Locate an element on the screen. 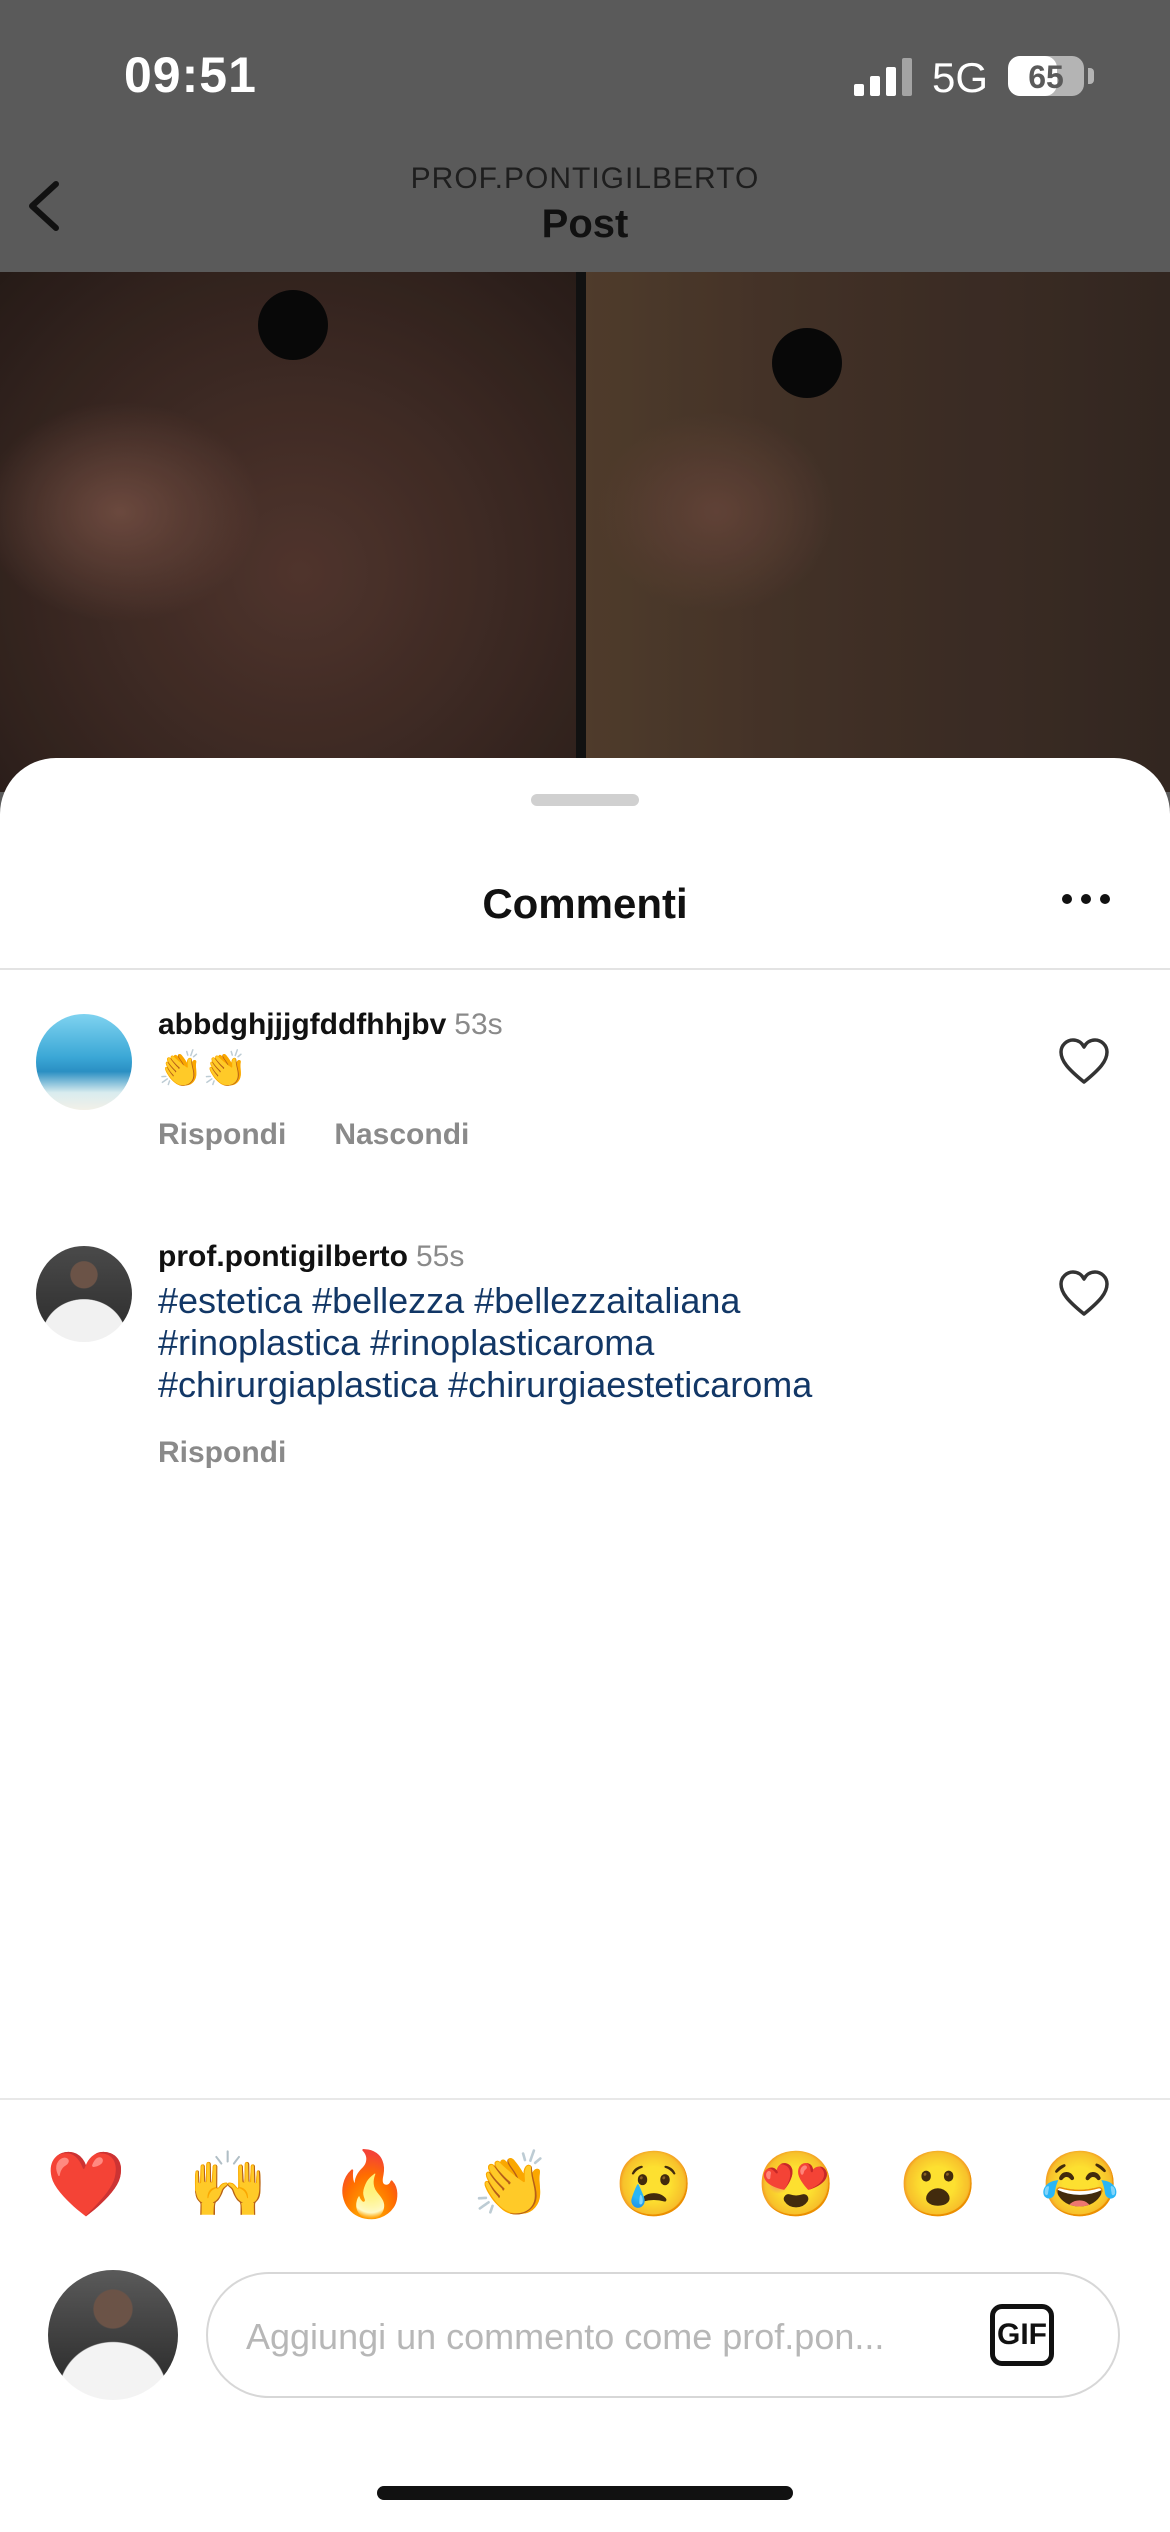 The height and width of the screenshot is (2532, 1170). comment-actions: Rispondi is located at coordinates (246, 1453).